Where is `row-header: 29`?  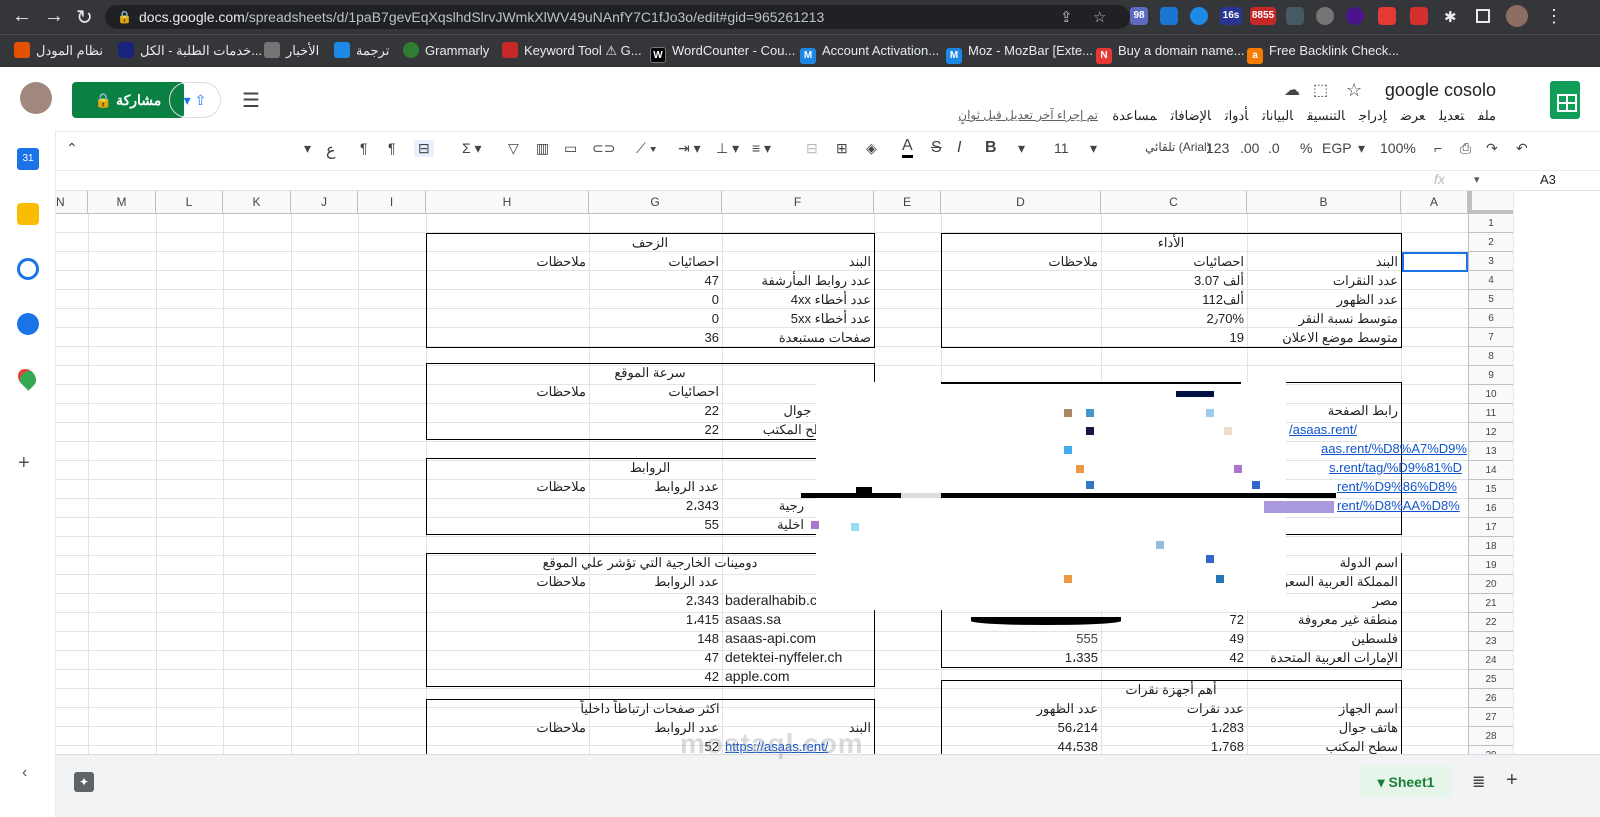
row-header: 29 is located at coordinates (1490, 750).